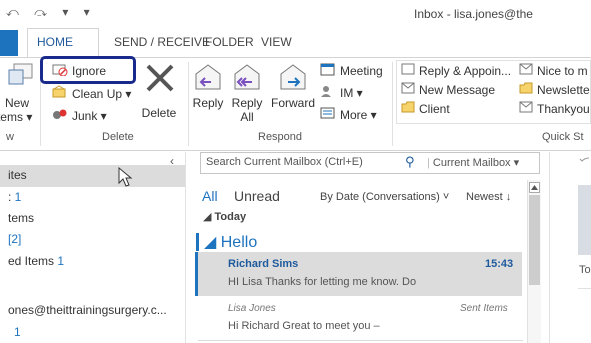  I want to click on nav-item-count: [2], so click(15, 239).